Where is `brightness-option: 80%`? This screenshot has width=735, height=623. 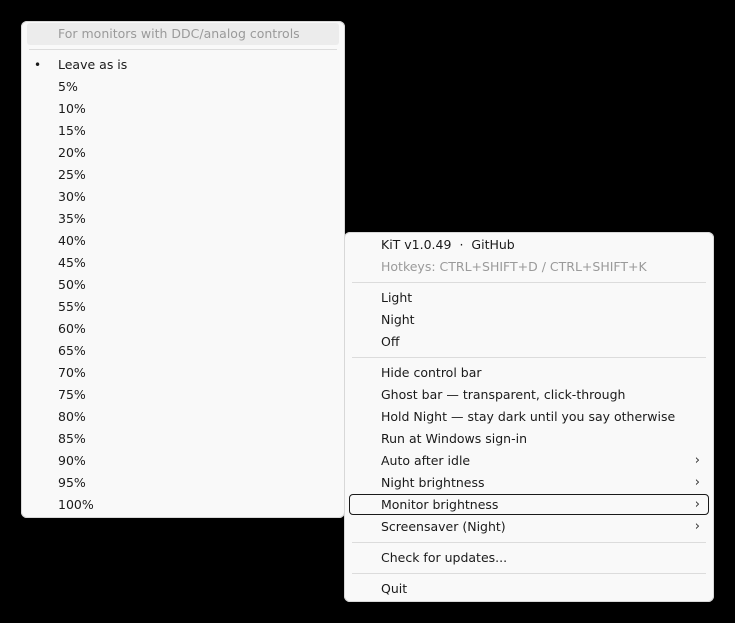 brightness-option: 80% is located at coordinates (183, 417).